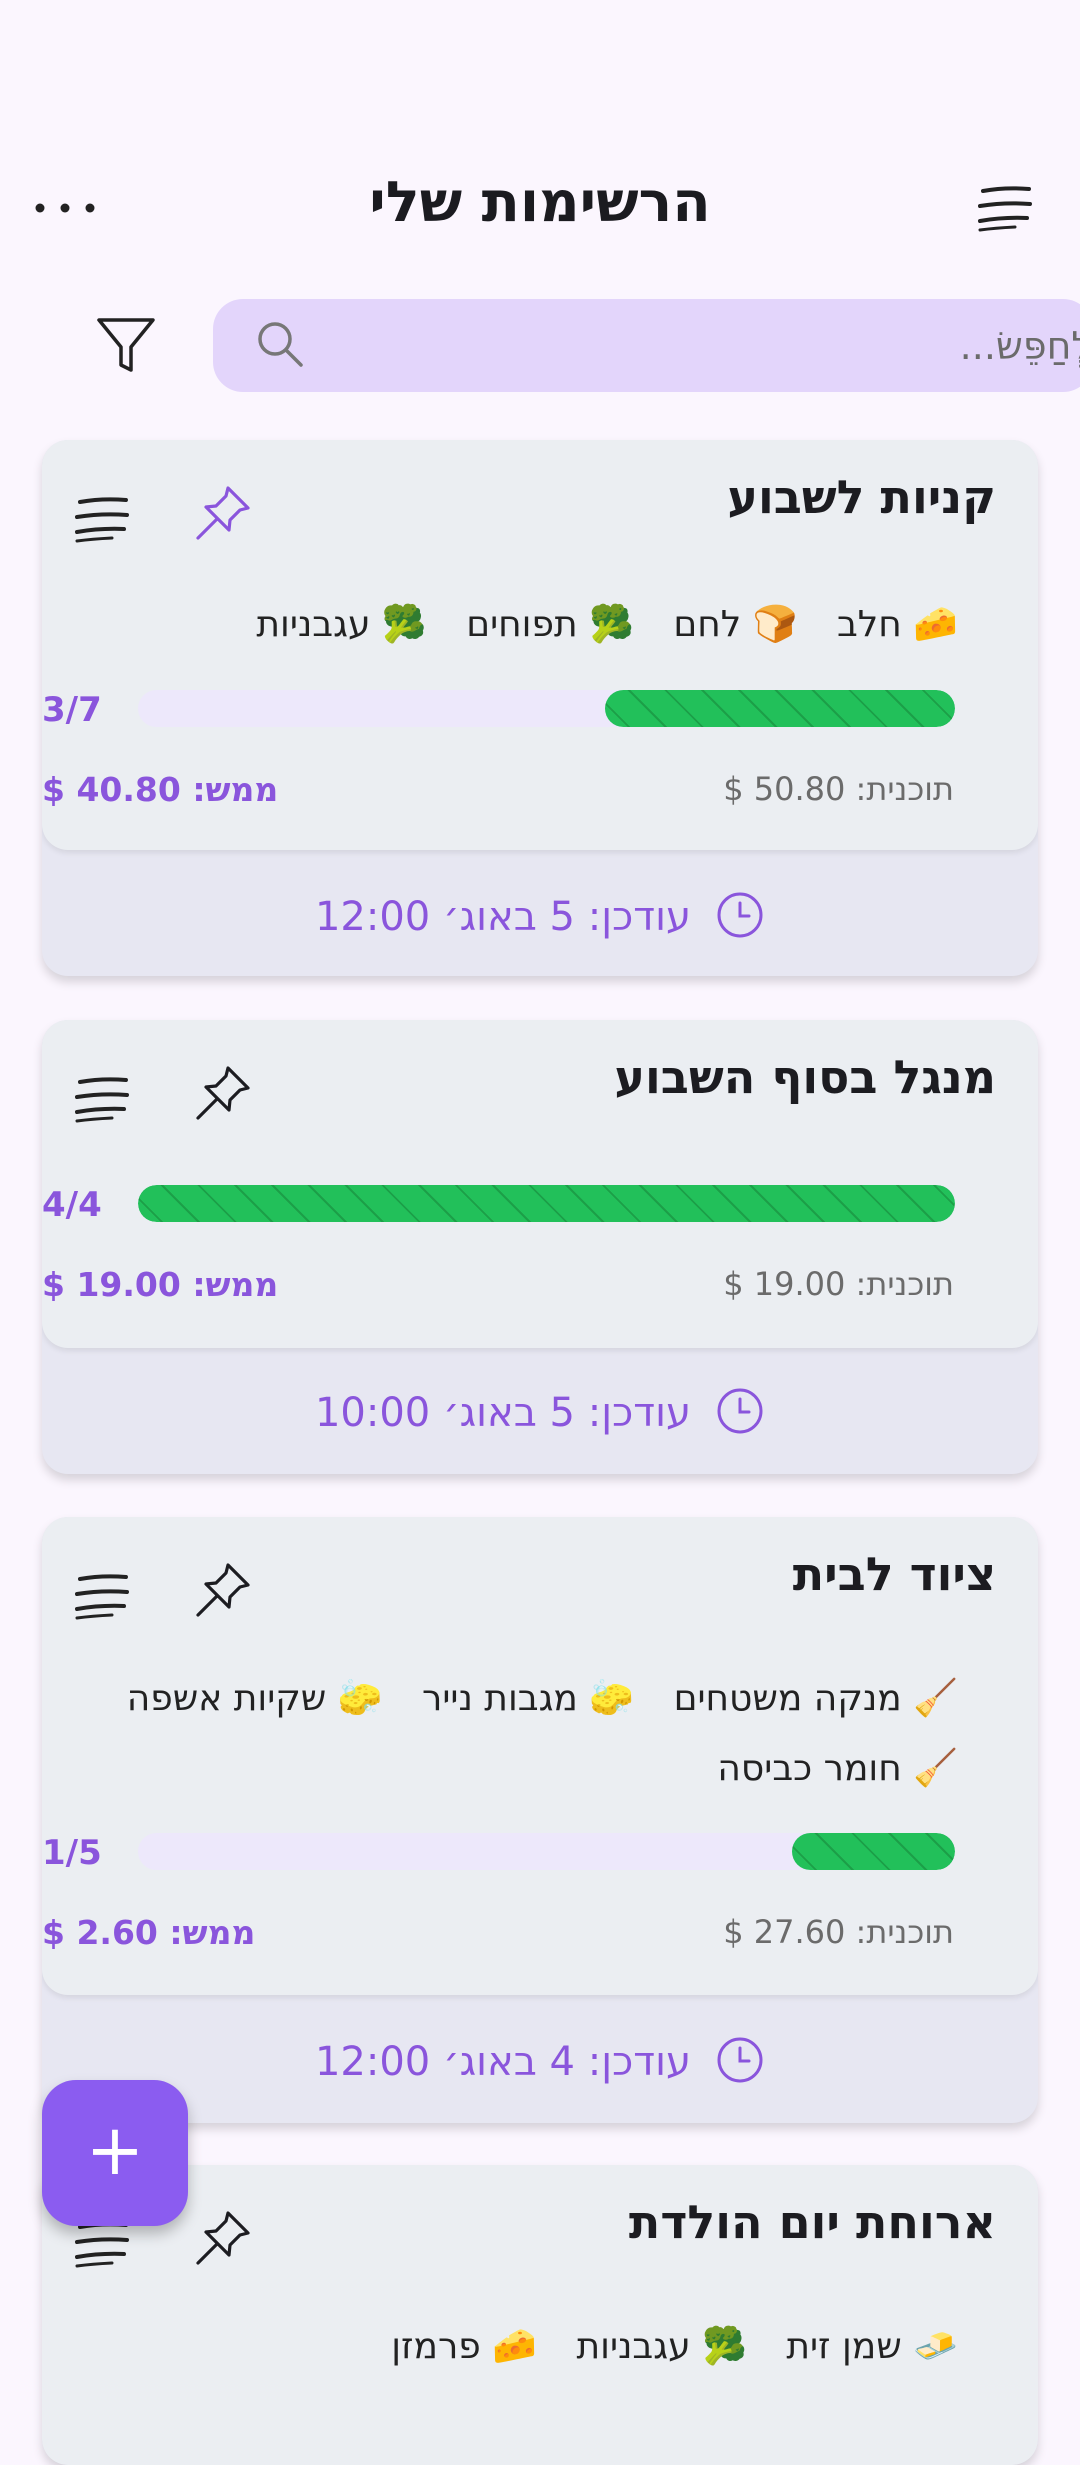 The height and width of the screenshot is (2465, 1080). I want to click on list-item: 🍞 לחם, so click(735, 624).